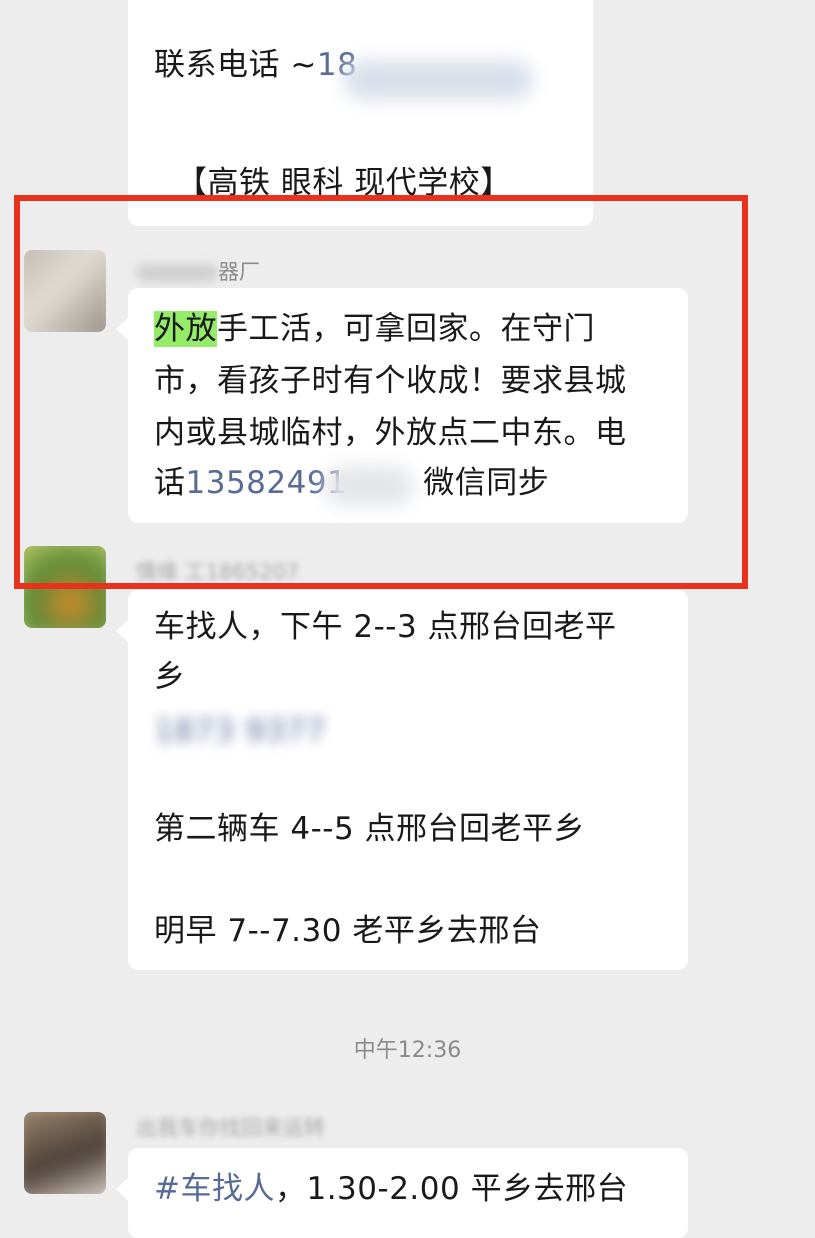 The width and height of the screenshot is (815, 1238). What do you see at coordinates (230, 1128) in the screenshot?
I see `sender-name: 出我车你找回来运转` at bounding box center [230, 1128].